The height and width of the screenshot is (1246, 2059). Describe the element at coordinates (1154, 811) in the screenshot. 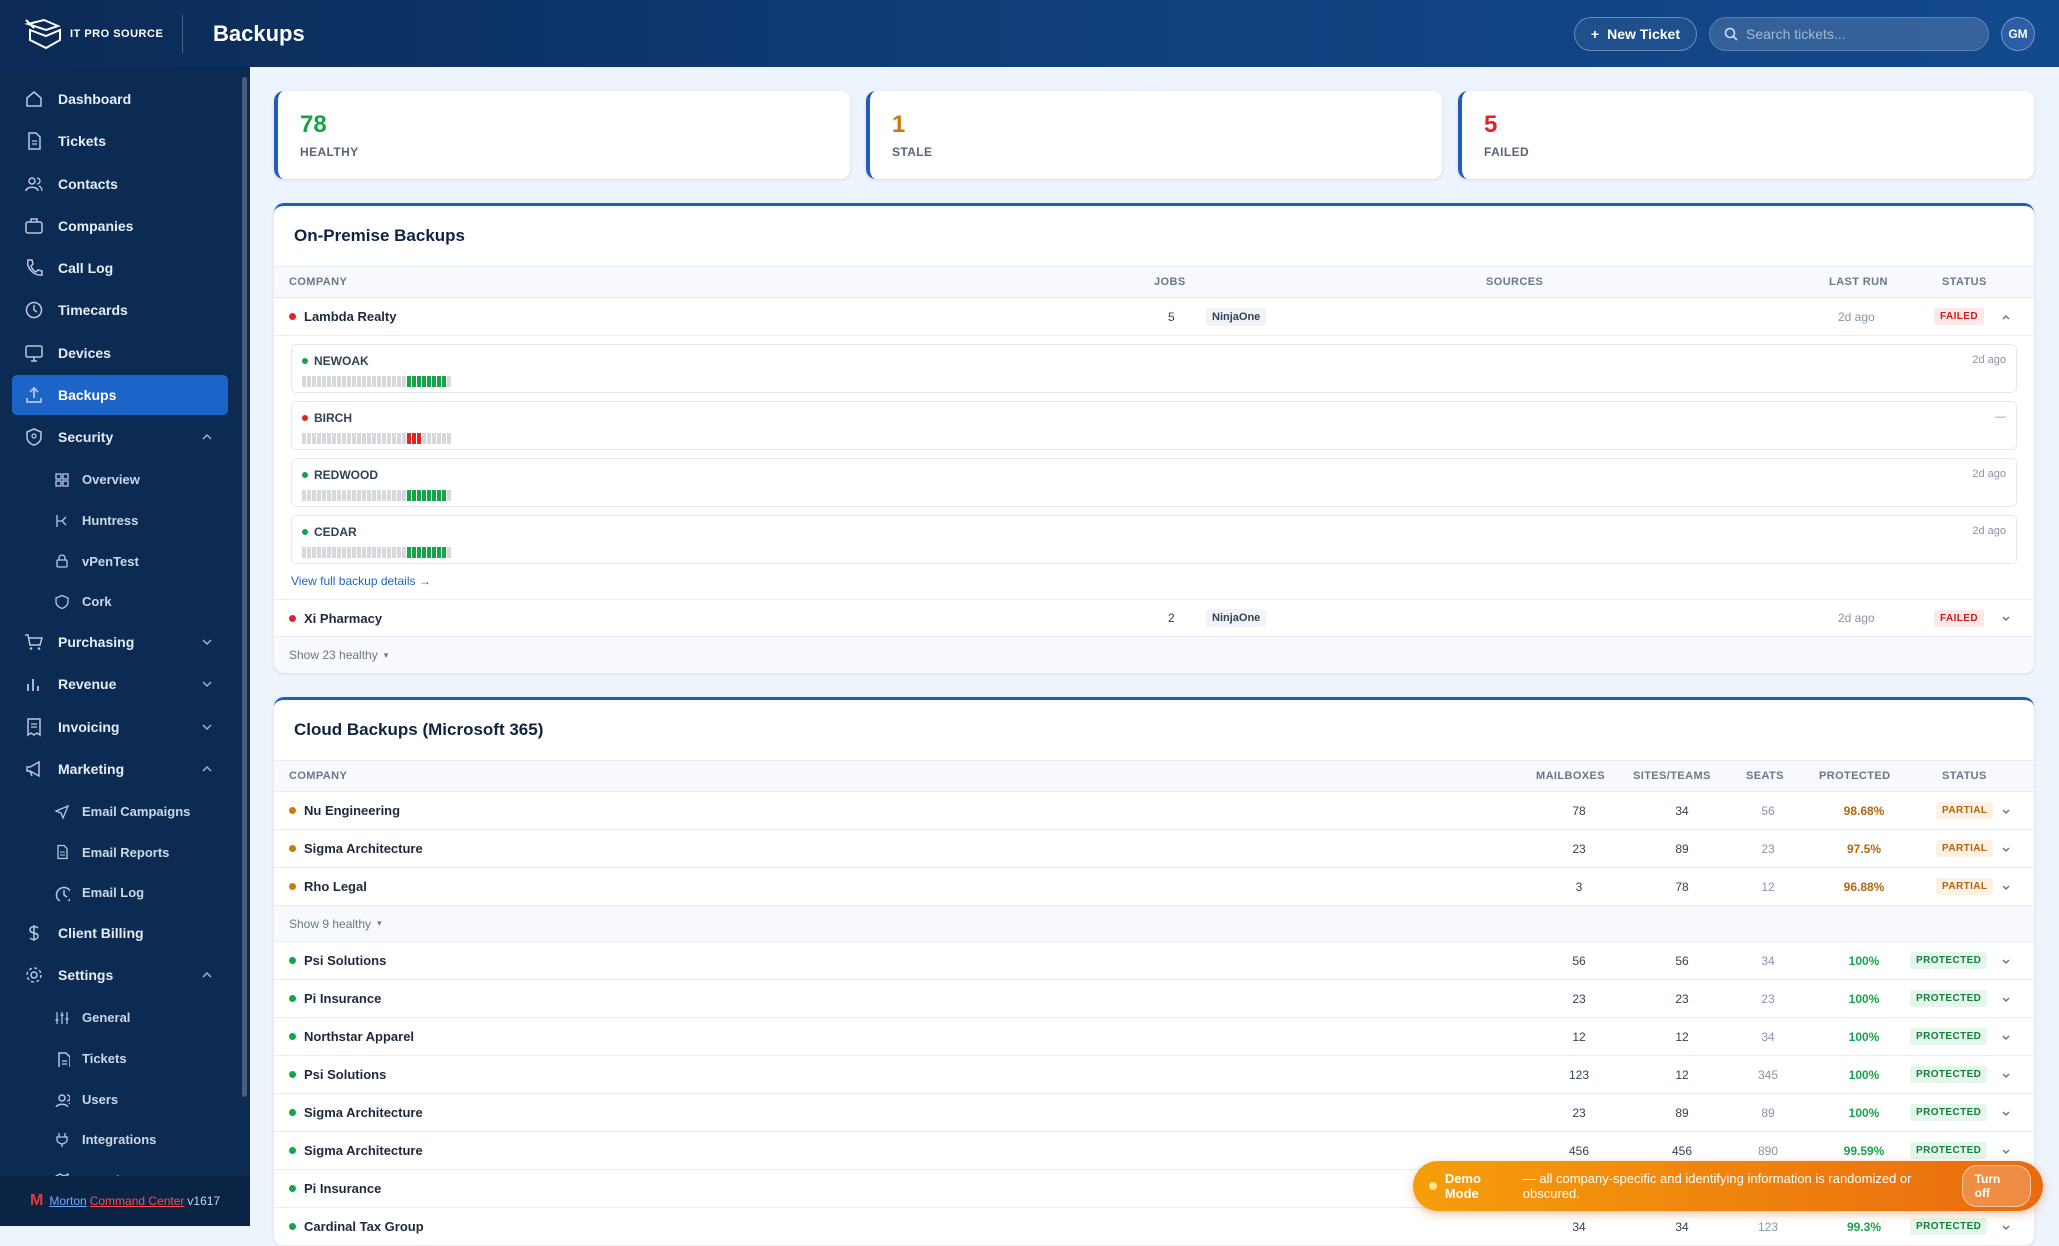

I see `table-row: Nu Engineering 78 34 56 98.68% PARTIAL` at that location.